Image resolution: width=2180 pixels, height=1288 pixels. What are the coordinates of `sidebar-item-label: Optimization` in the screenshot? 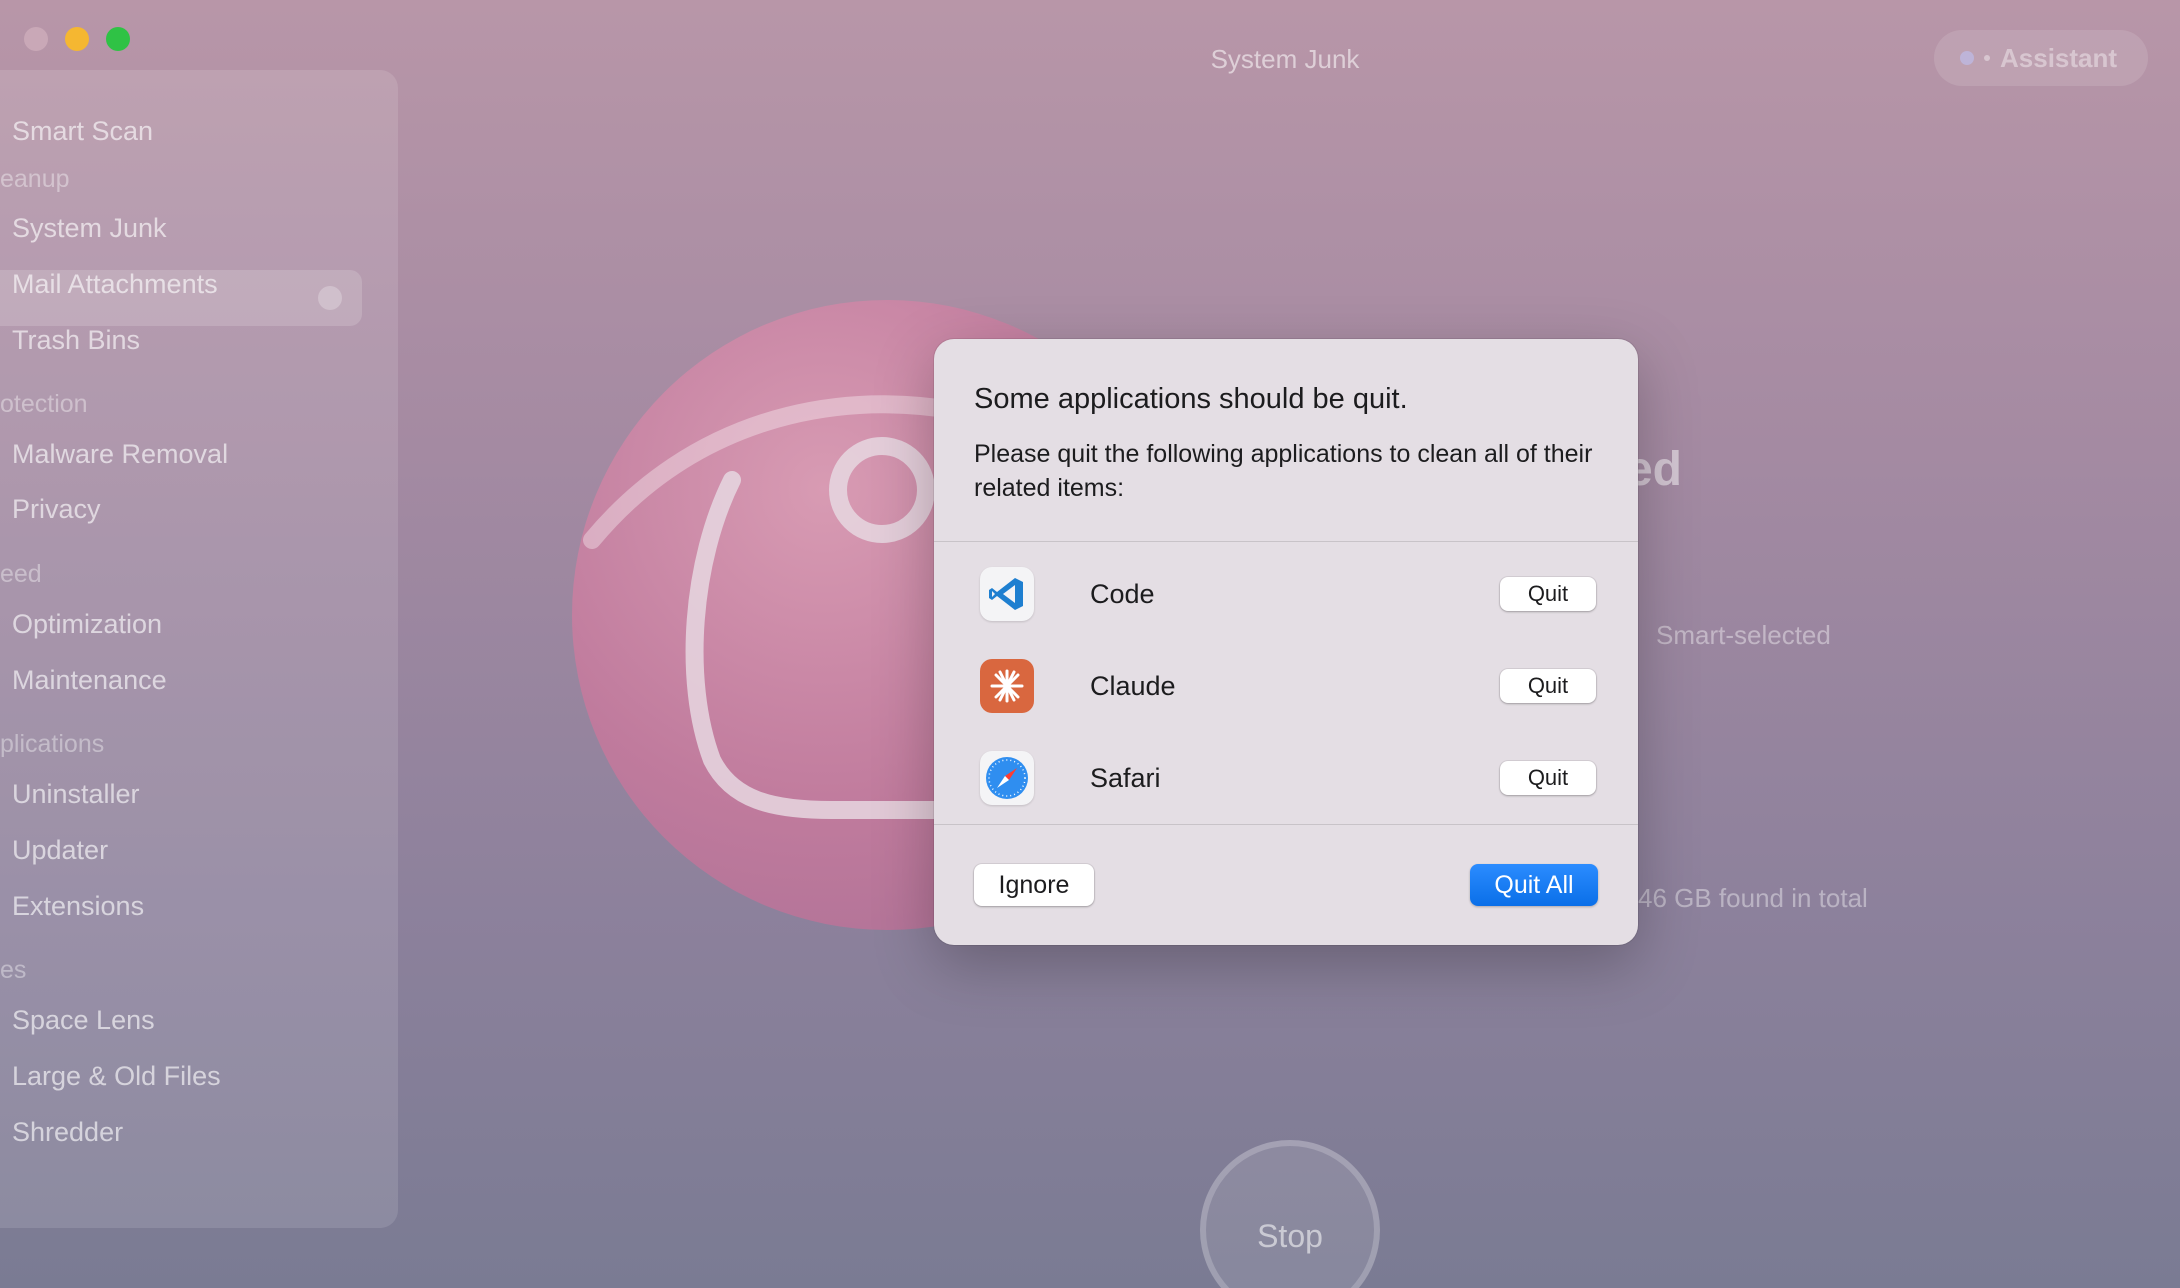 It's located at (87, 624).